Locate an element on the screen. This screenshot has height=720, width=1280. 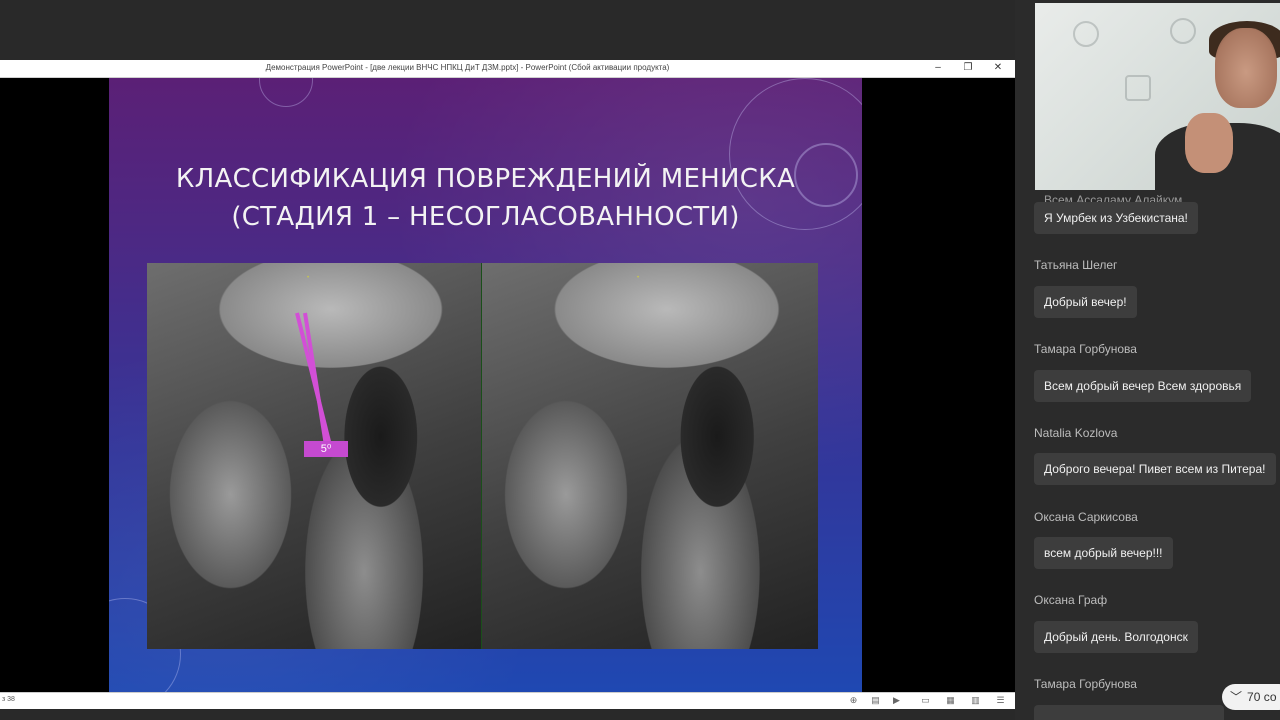
chat-author: Оксана Саркисова is located at coordinates (1086, 517).